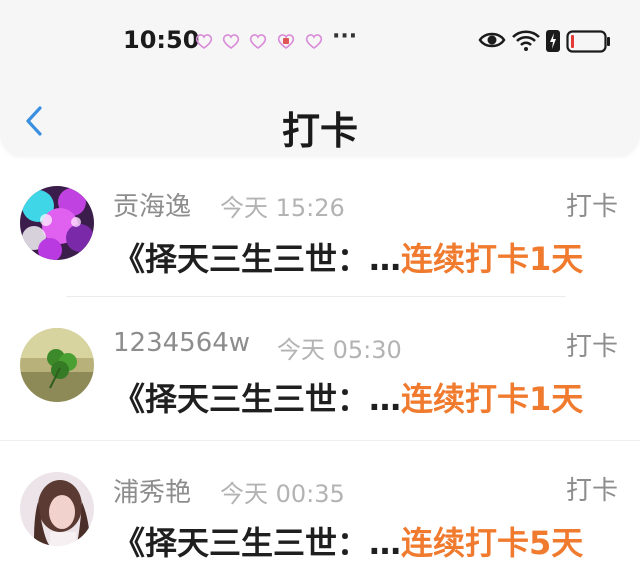  Describe the element at coordinates (181, 343) in the screenshot. I see `user-name: 1234564w` at that location.